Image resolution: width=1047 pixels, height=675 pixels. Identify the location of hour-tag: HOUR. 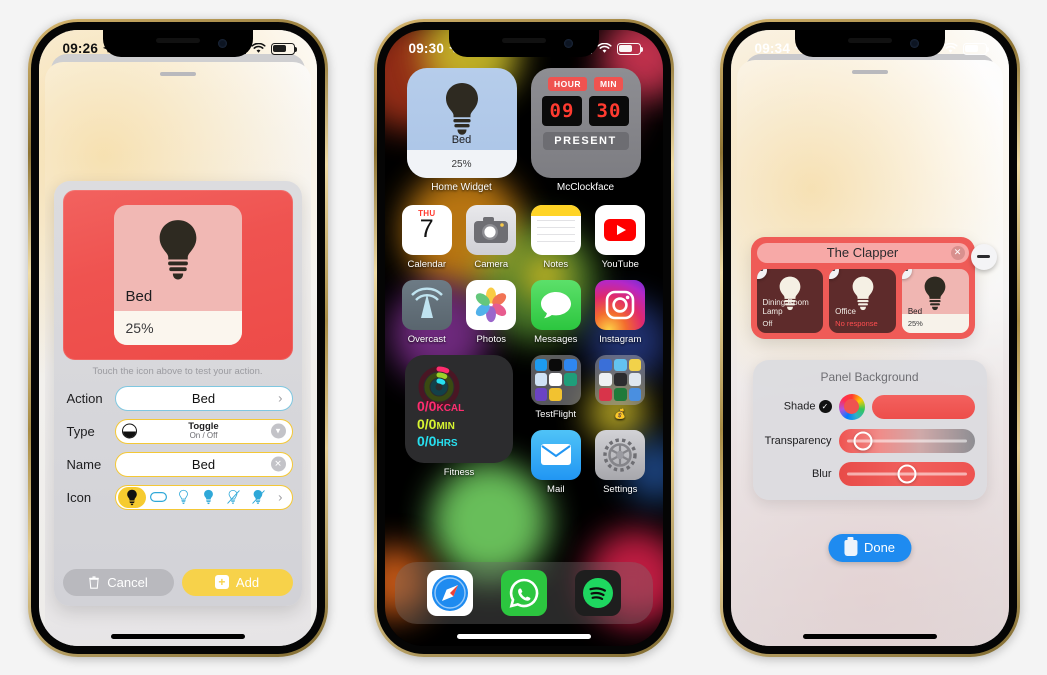
(567, 83).